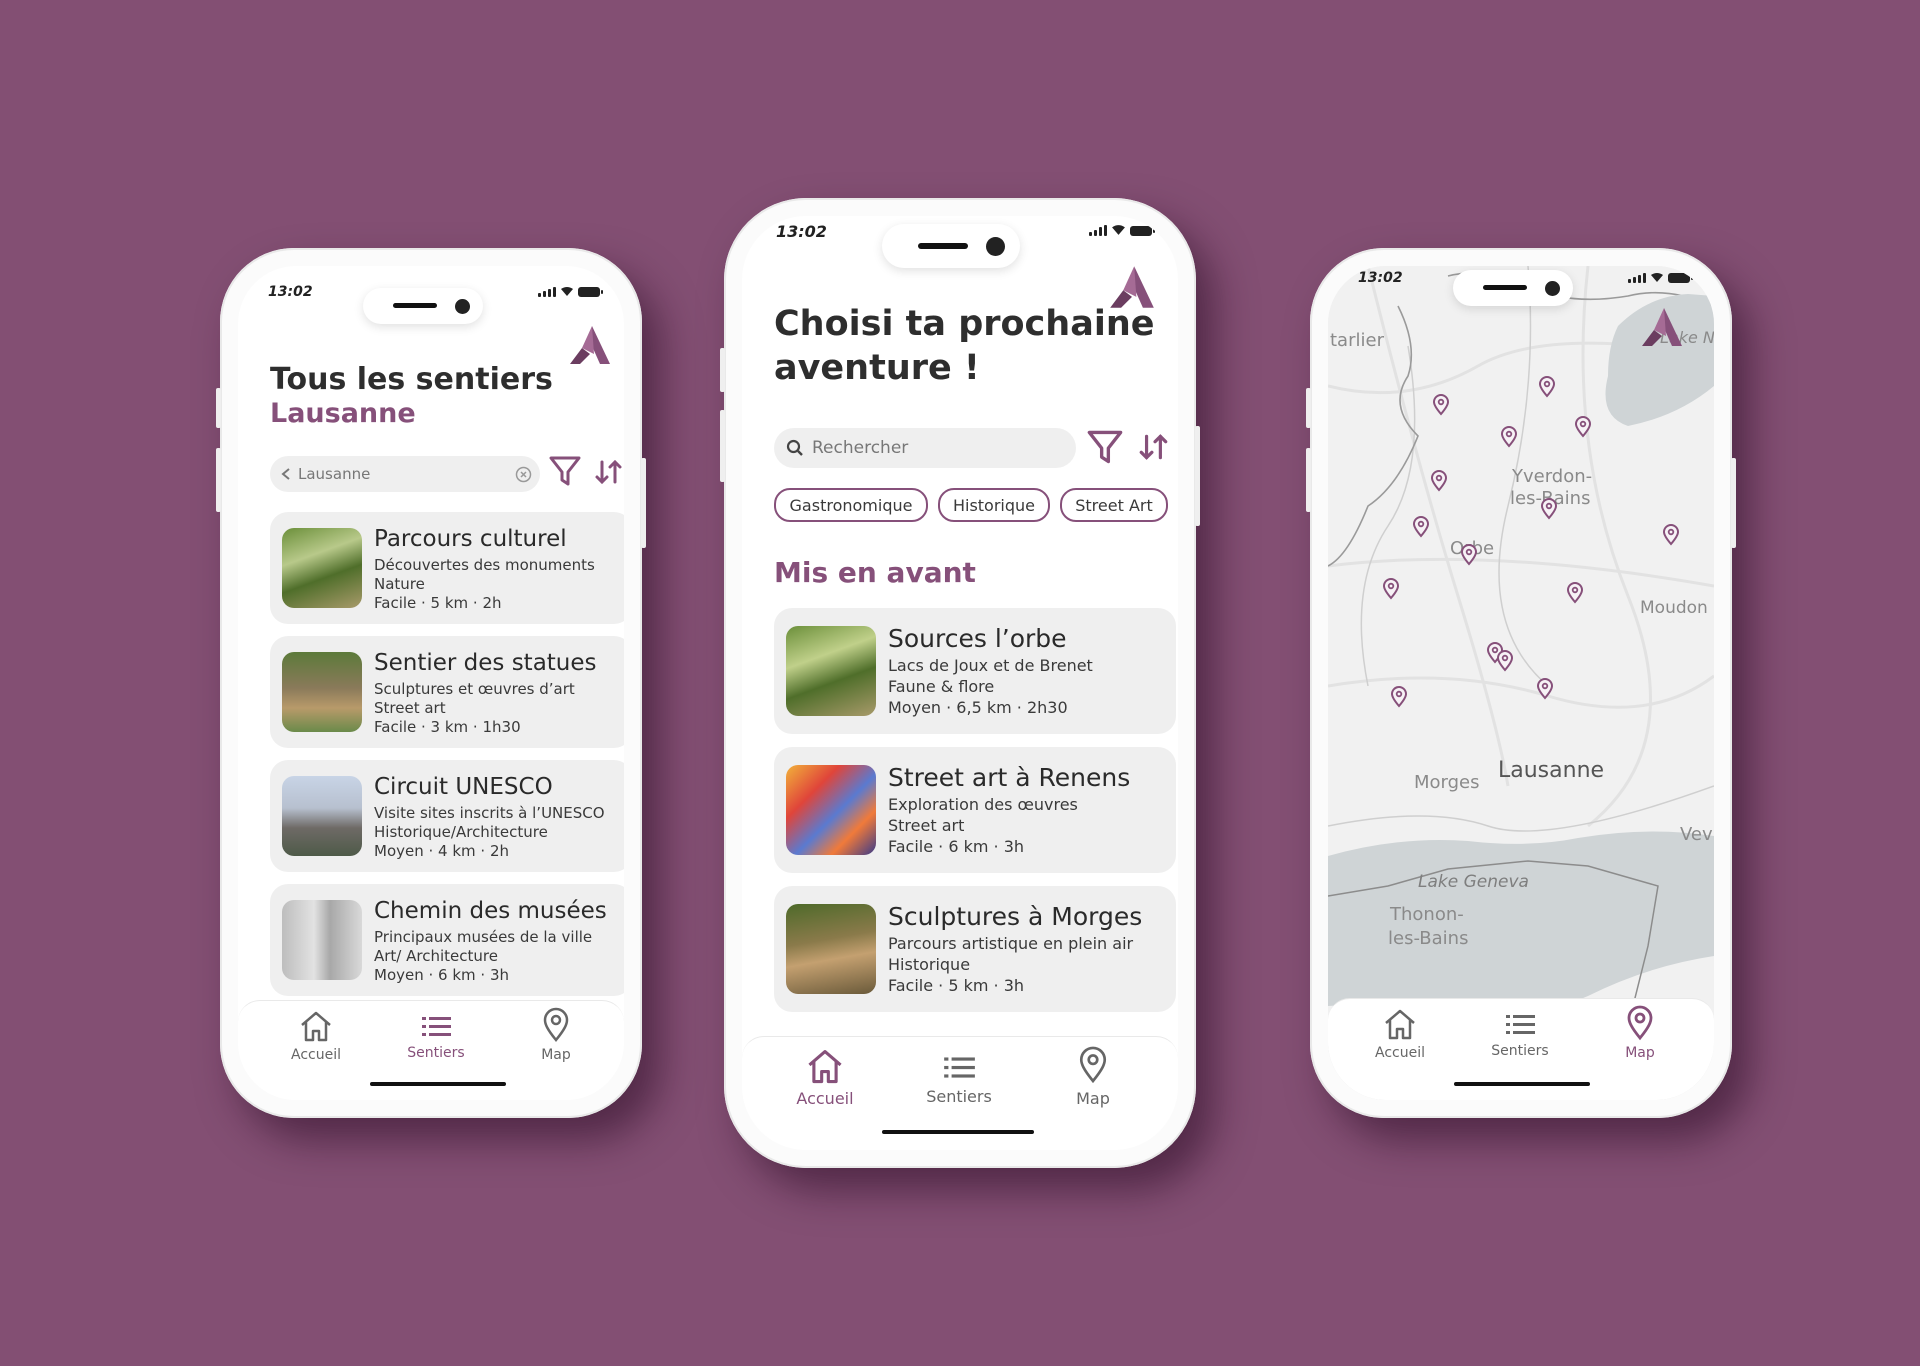  I want to click on page-title: Choisi ta prochaine, so click(964, 324).